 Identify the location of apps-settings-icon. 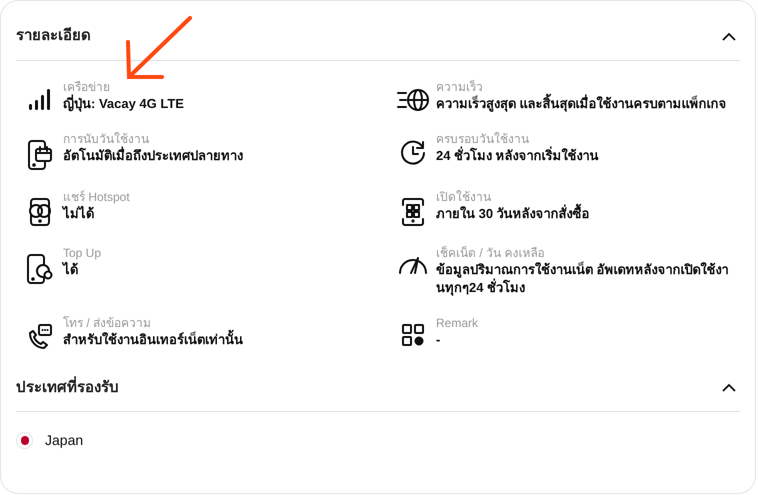
(412, 334).